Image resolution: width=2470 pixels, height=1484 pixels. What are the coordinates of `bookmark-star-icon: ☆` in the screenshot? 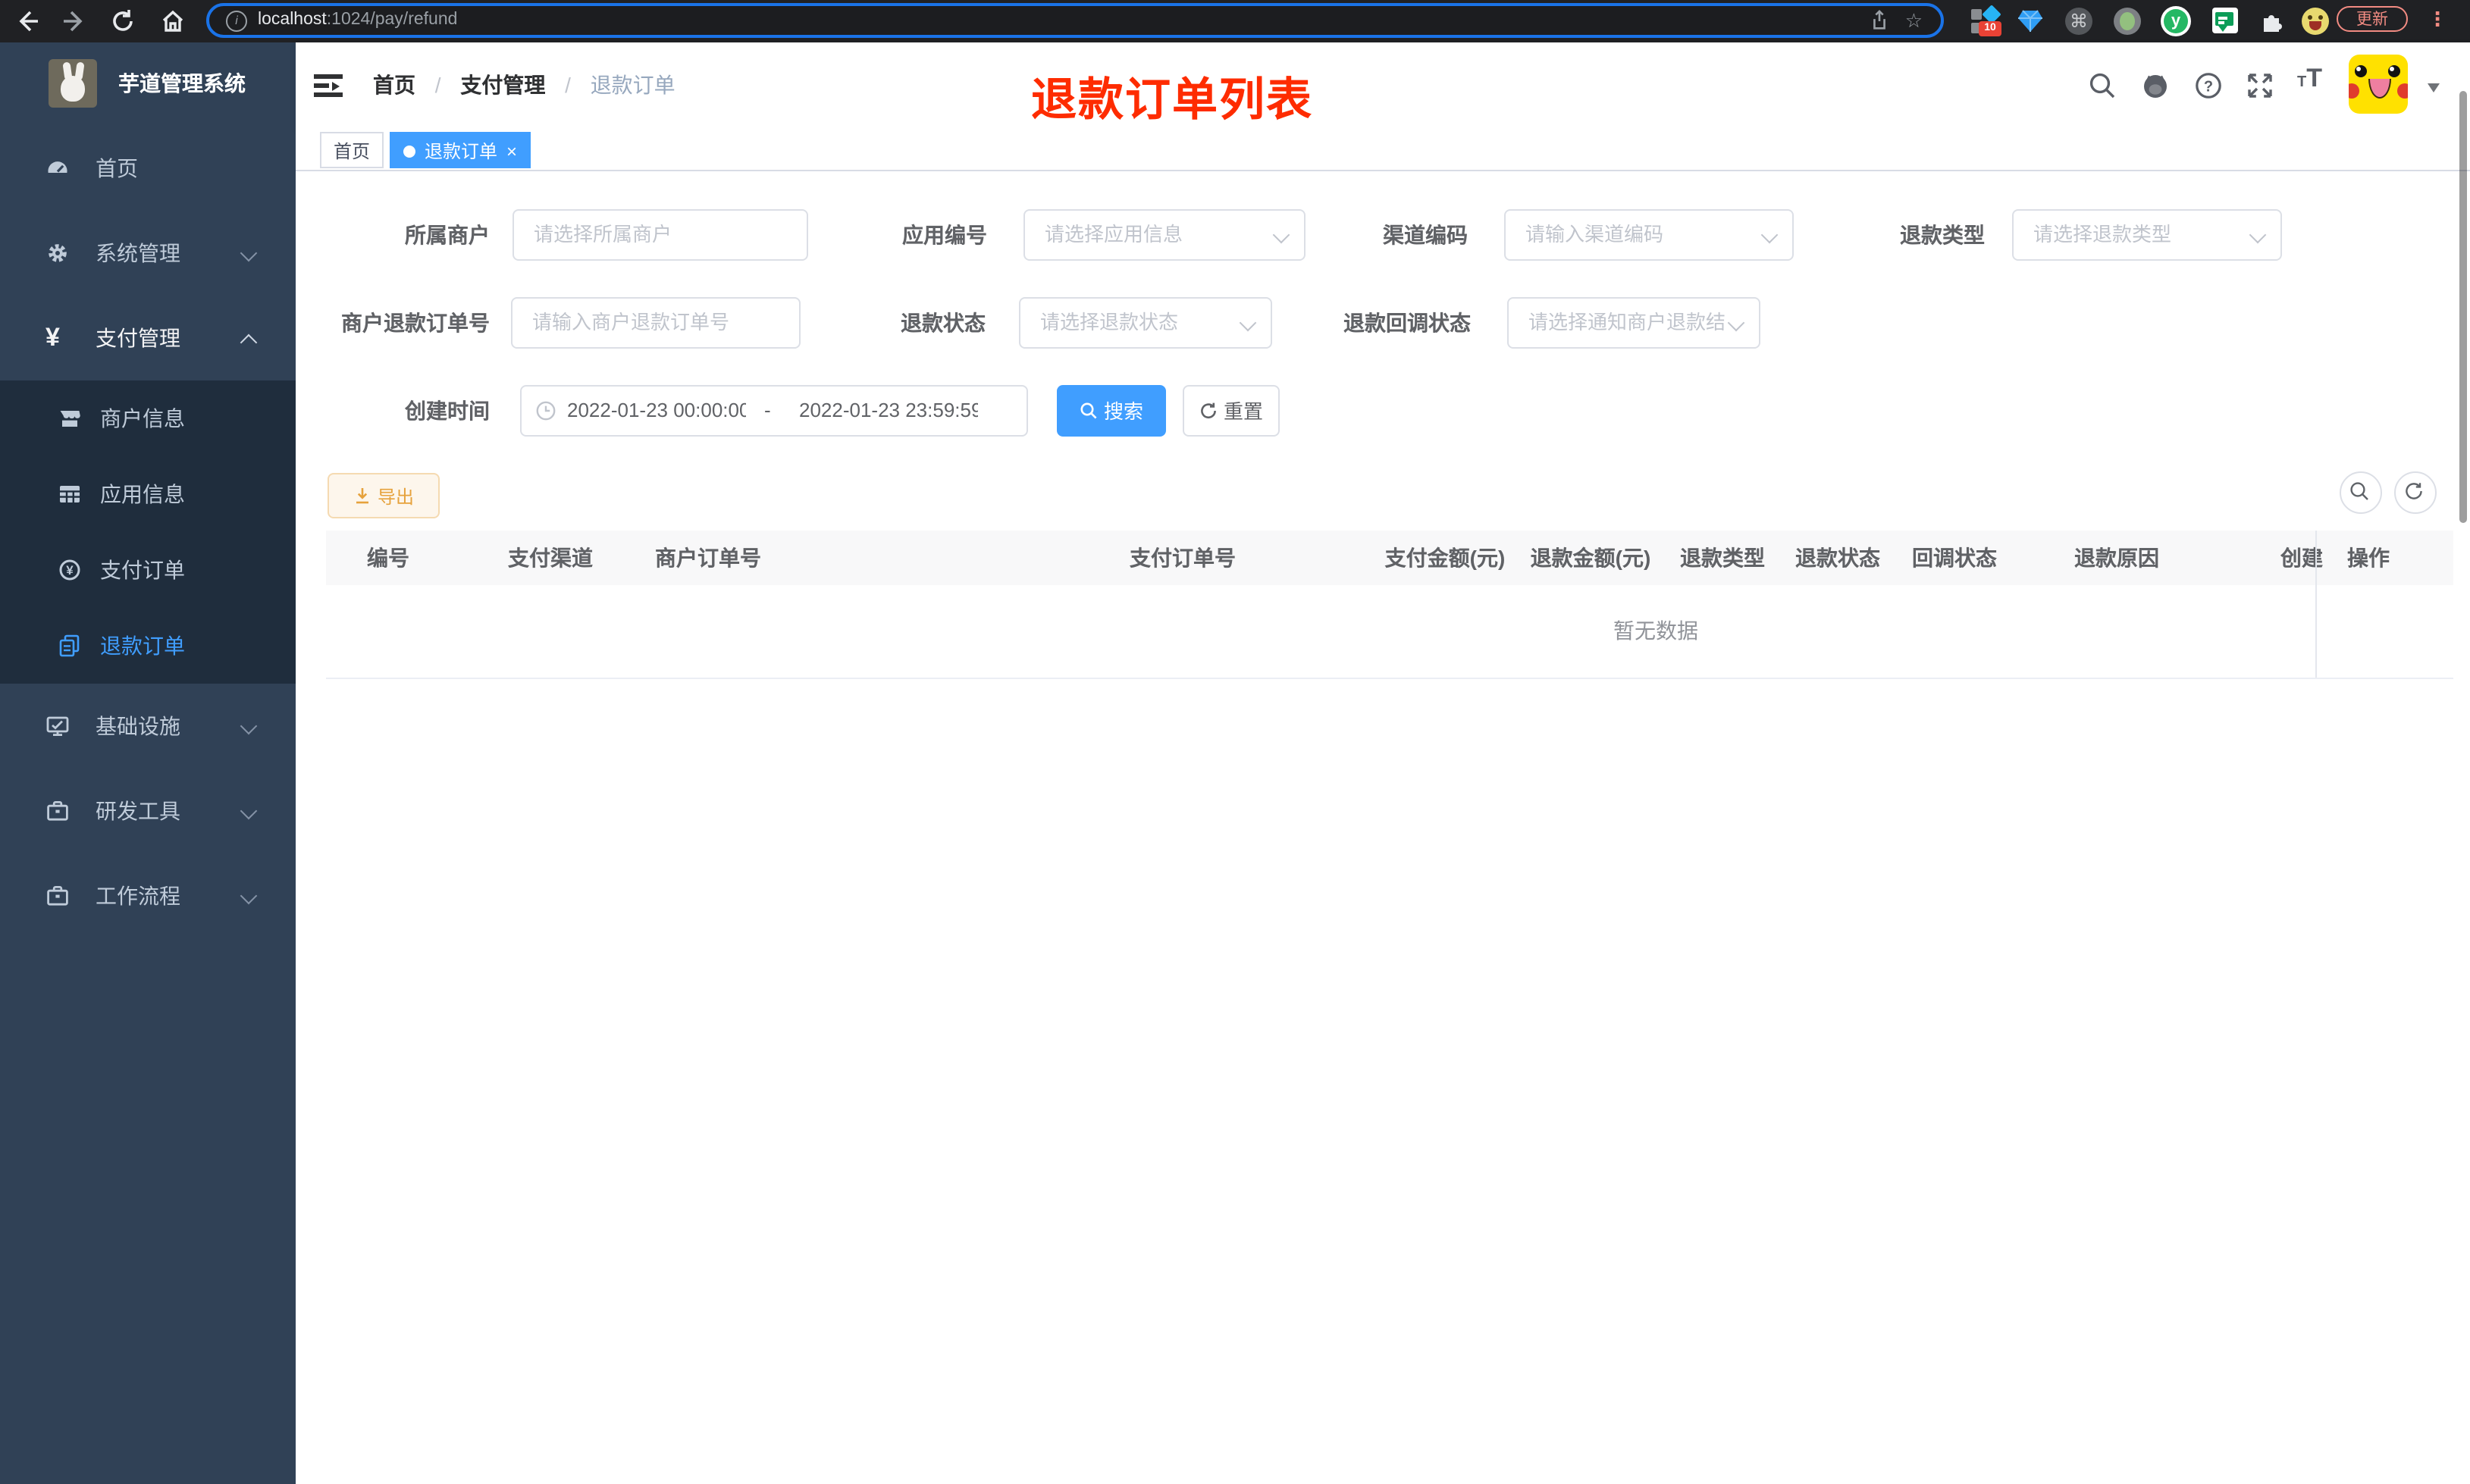 It's located at (1914, 20).